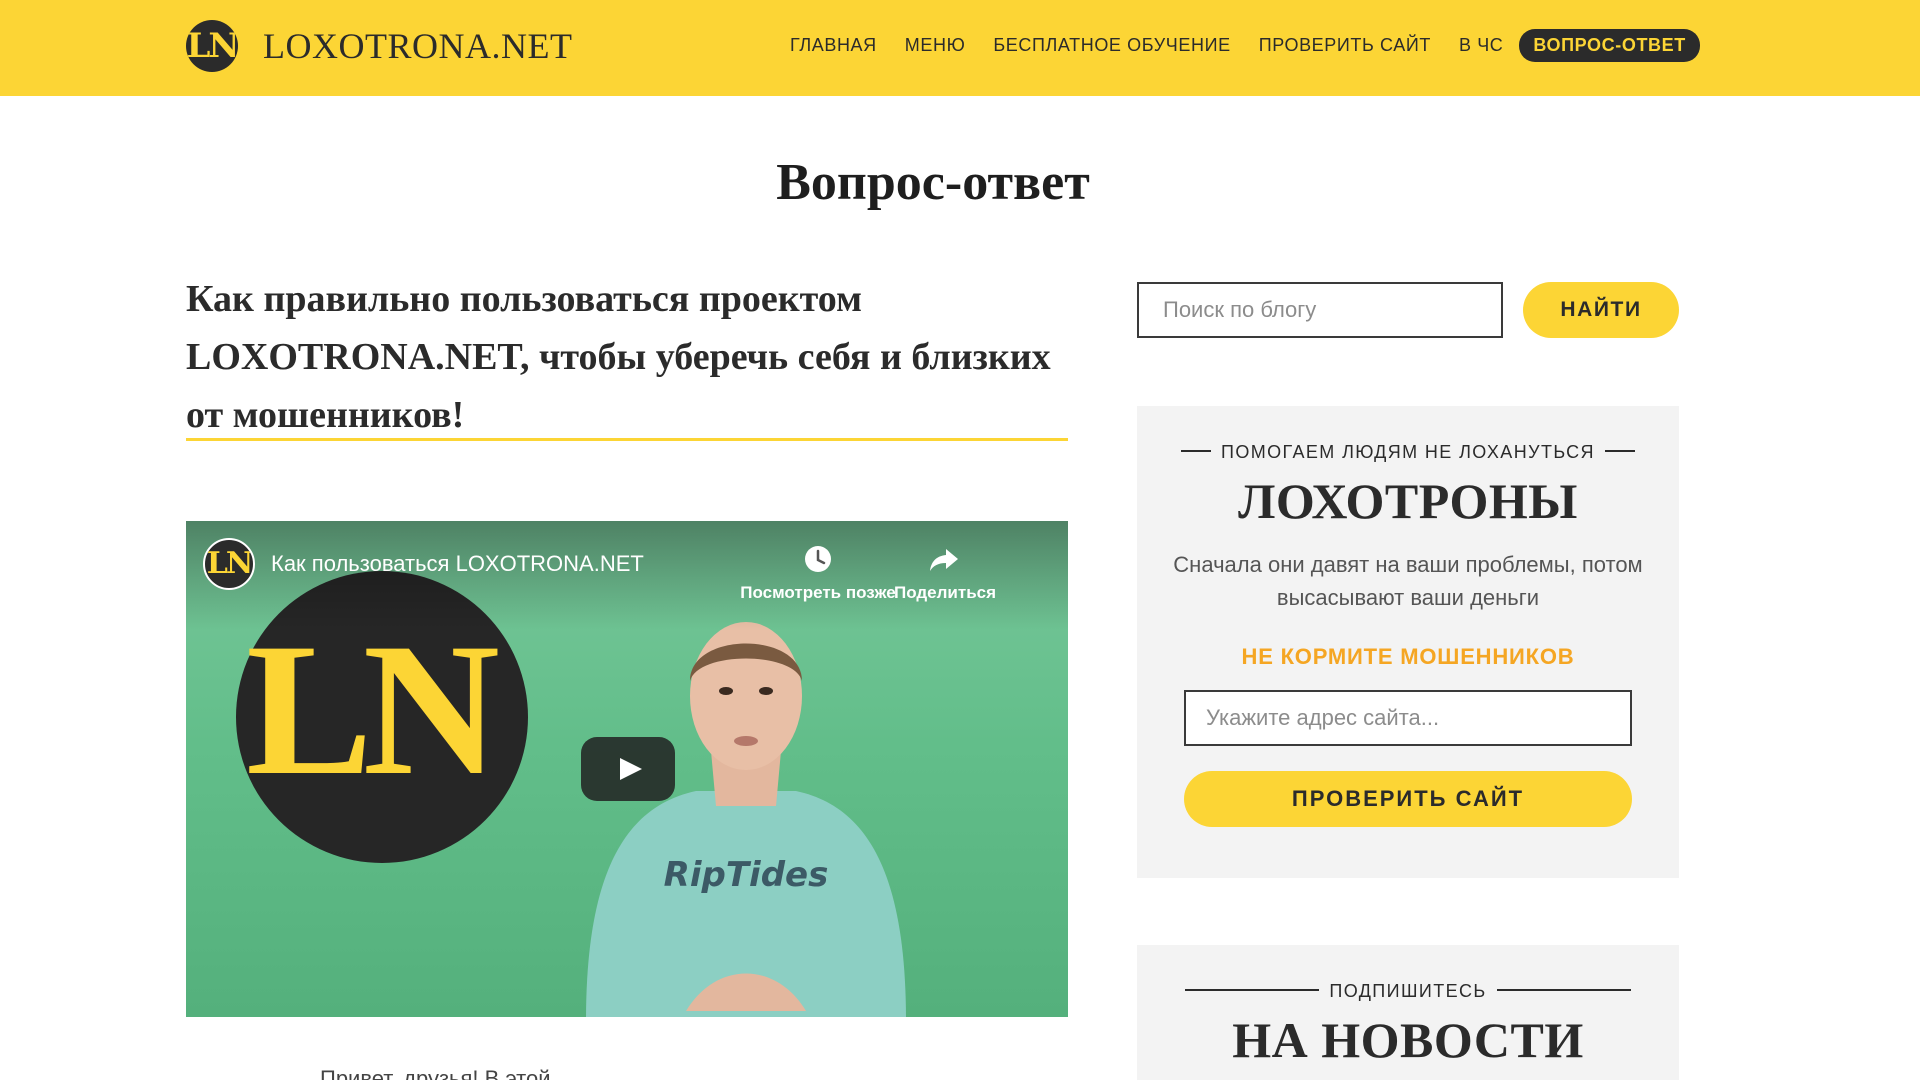  I want to click on channel-avatar: LN, so click(229, 564).